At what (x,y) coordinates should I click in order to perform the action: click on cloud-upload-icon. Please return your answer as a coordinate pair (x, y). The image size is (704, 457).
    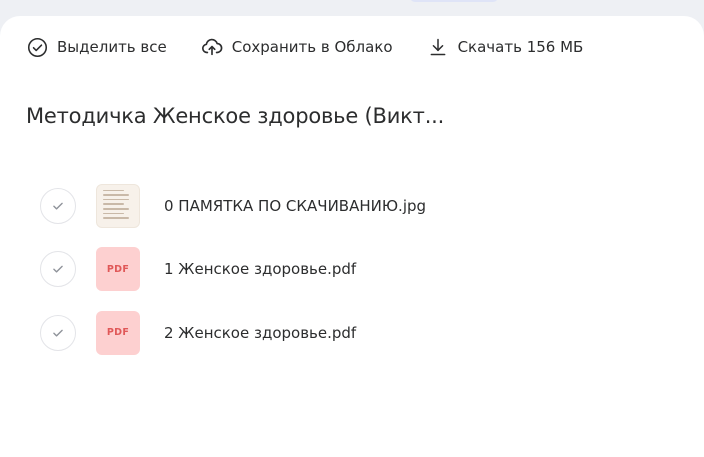
    Looking at the image, I should click on (212, 47).